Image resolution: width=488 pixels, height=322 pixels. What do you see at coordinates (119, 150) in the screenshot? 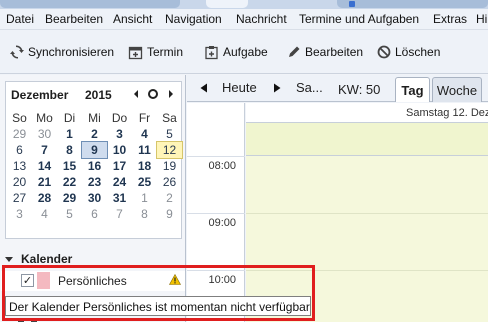
I see `day-cell: 10` at bounding box center [119, 150].